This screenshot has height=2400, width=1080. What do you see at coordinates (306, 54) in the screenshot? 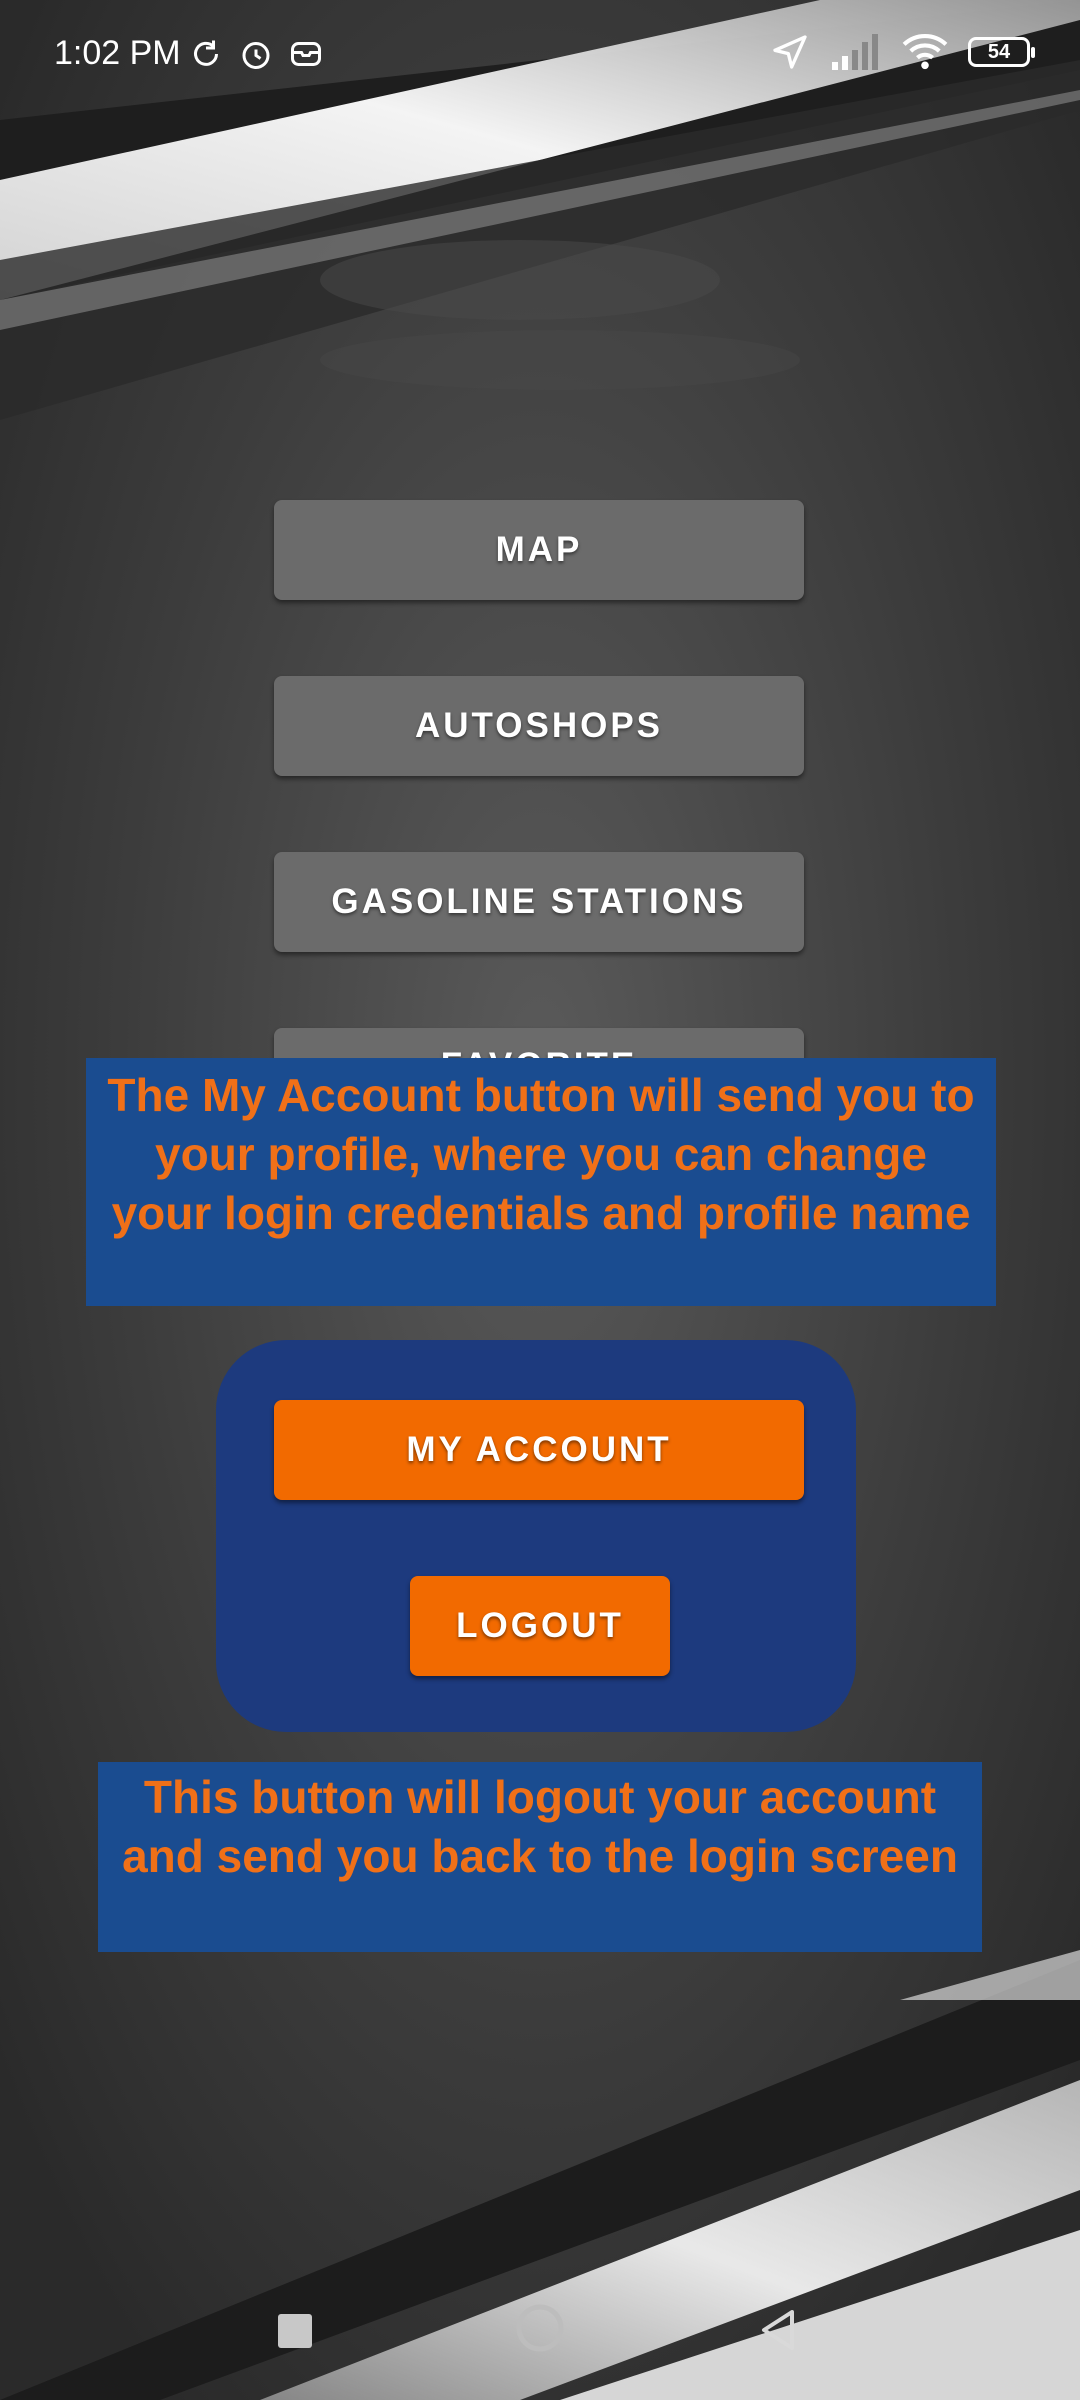
I see `message-icon` at bounding box center [306, 54].